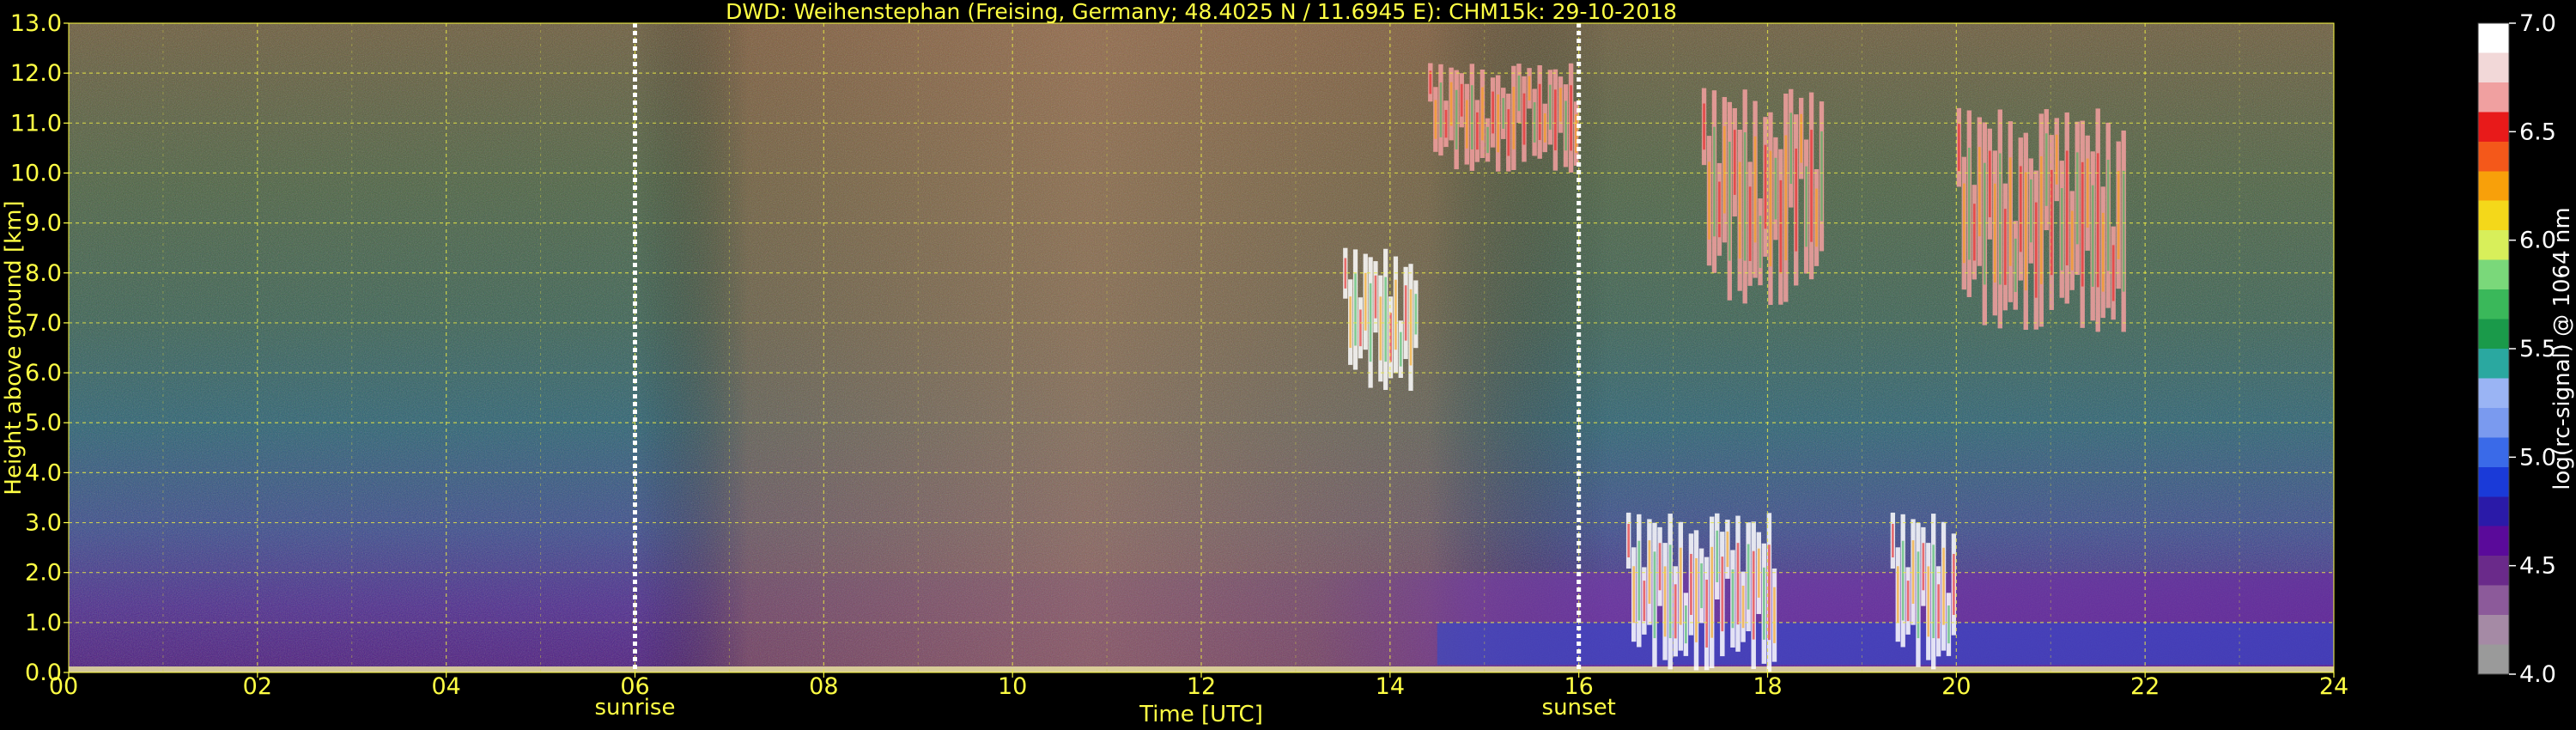  What do you see at coordinates (1956, 686) in the screenshot?
I see `x-tick-label: 20` at bounding box center [1956, 686].